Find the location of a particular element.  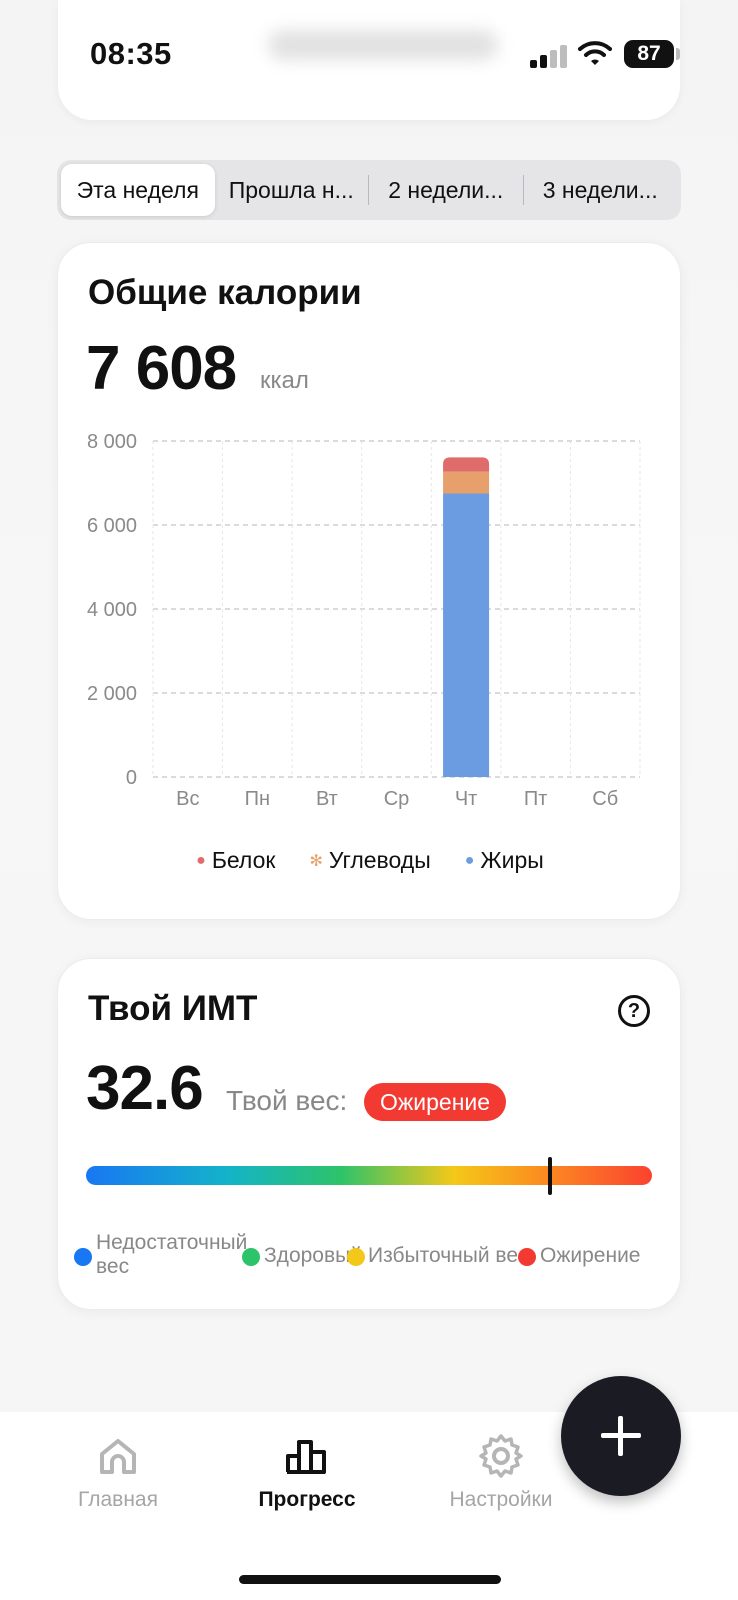

bmi-scale-marker is located at coordinates (550, 1176).